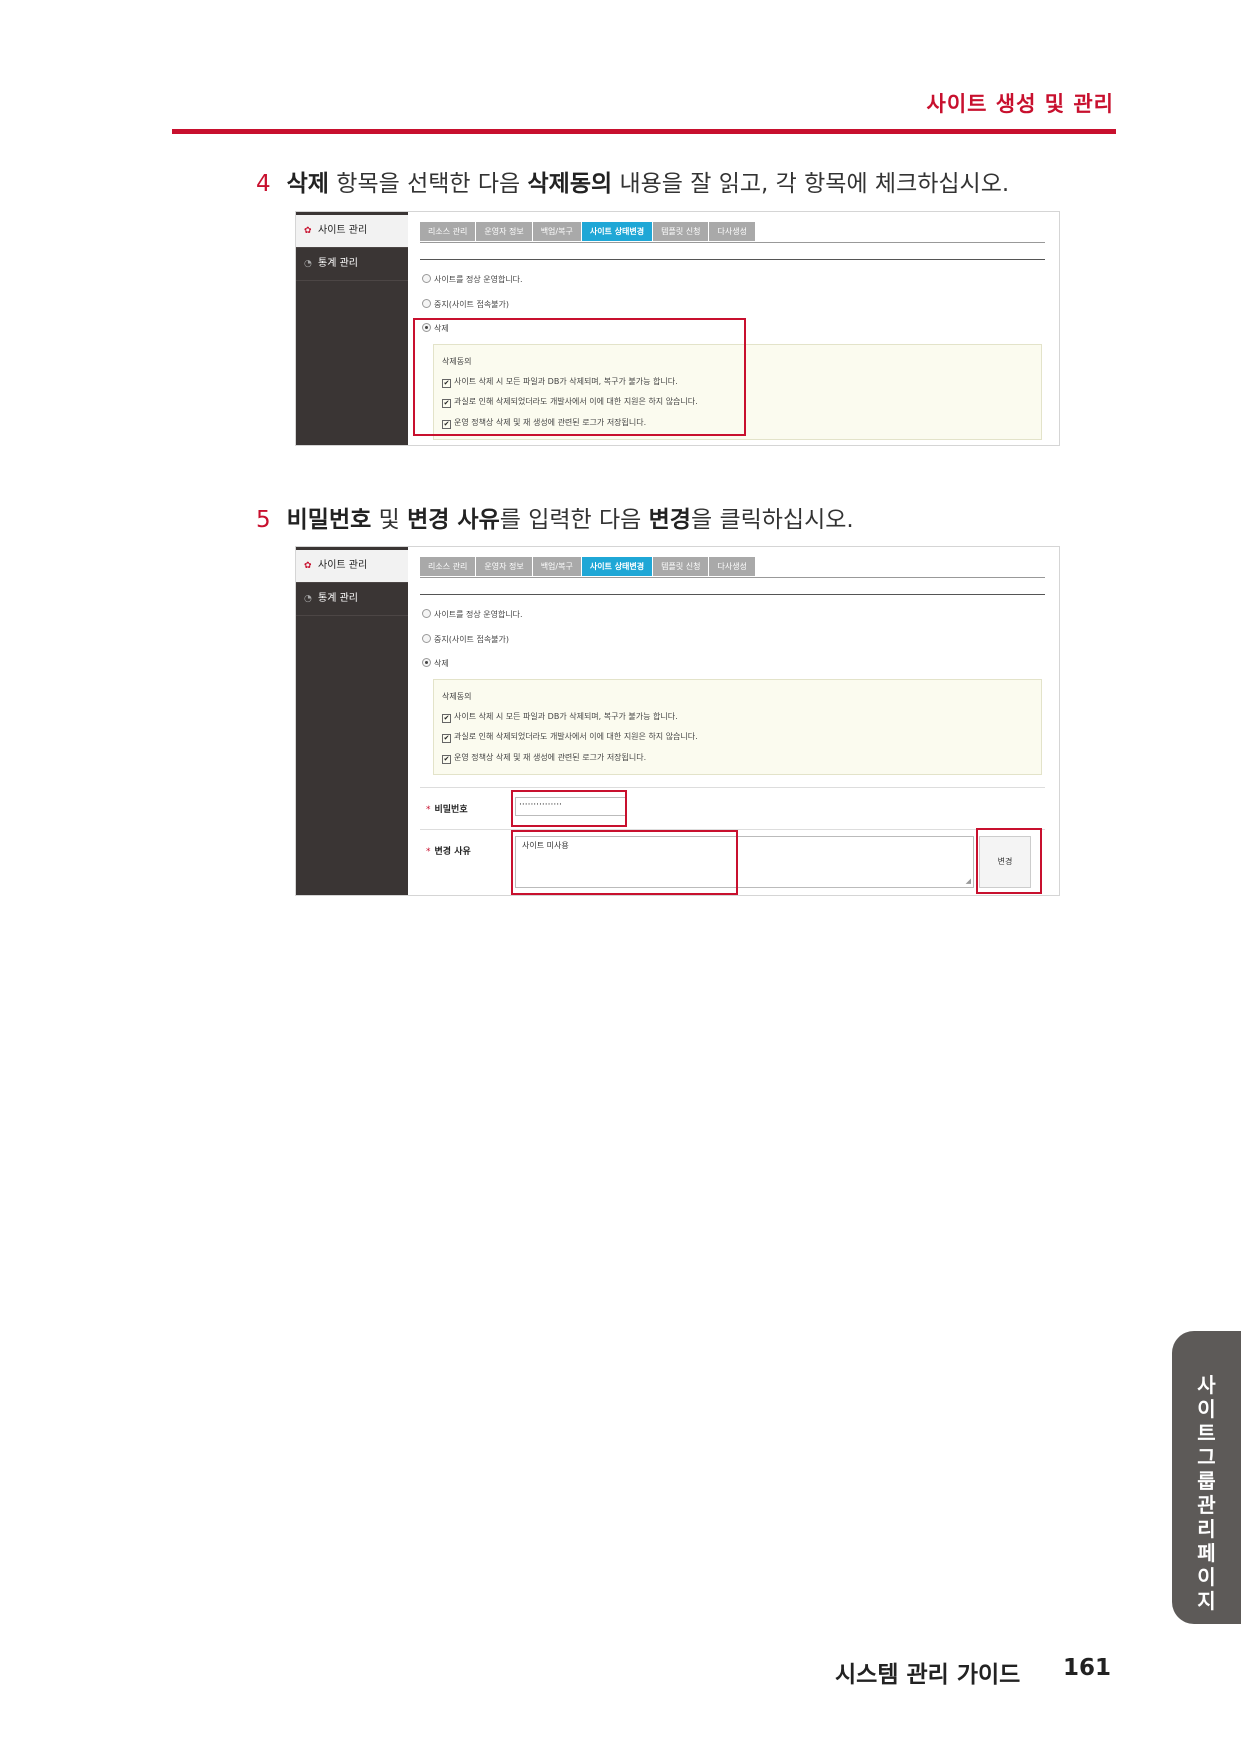 The image size is (1241, 1754). What do you see at coordinates (1206, 1493) in the screenshot?
I see `chapter-side-tab-text: 사이트그룹 관리페이지` at bounding box center [1206, 1493].